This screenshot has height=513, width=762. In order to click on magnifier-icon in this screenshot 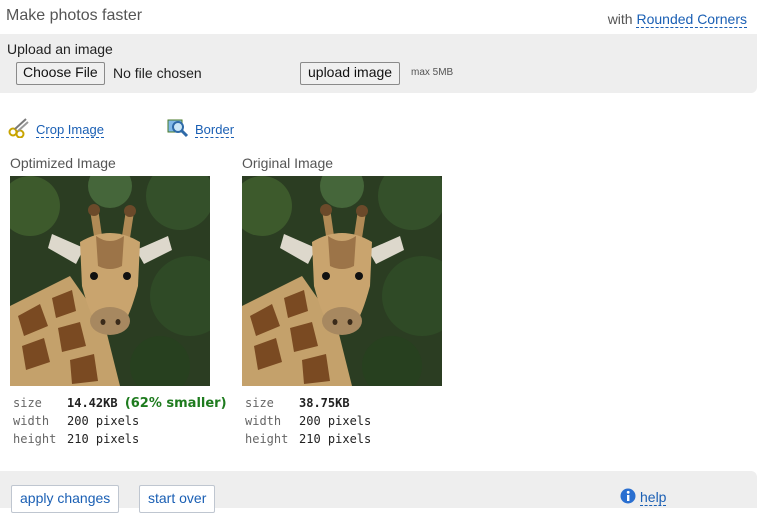, I will do `click(178, 129)`.